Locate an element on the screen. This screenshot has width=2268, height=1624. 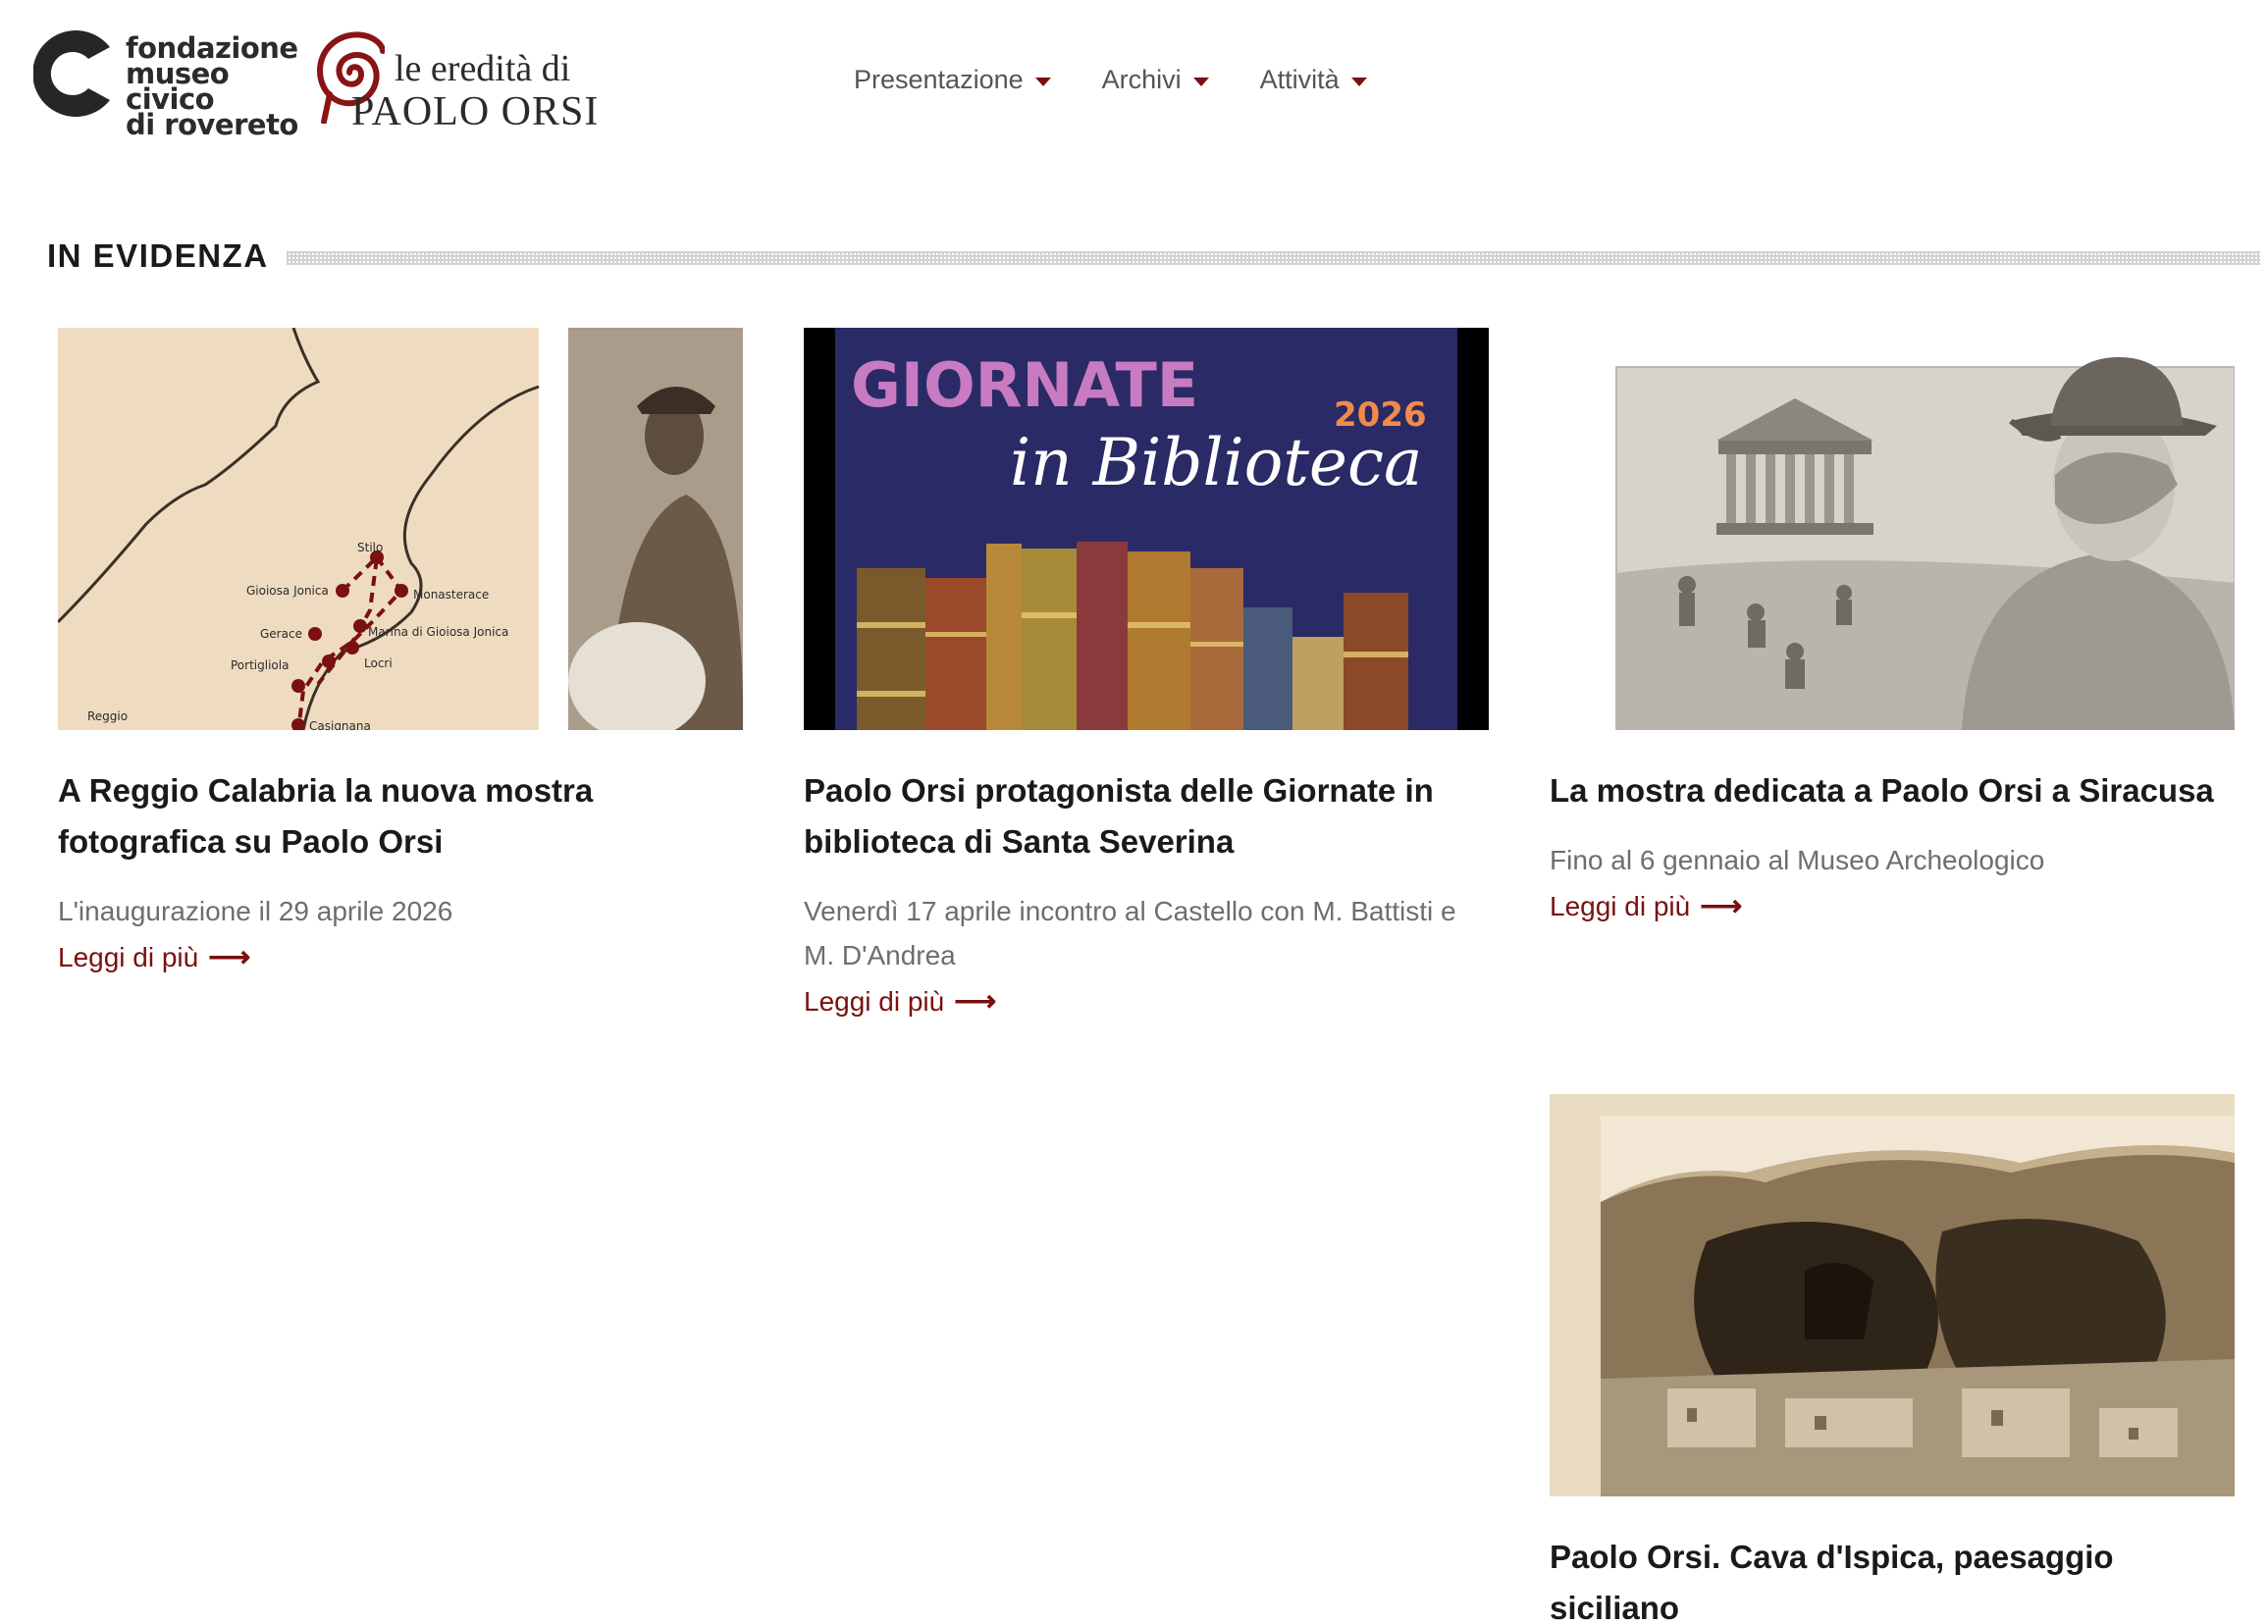
cave-photo-illustration is located at coordinates (1892, 1295).